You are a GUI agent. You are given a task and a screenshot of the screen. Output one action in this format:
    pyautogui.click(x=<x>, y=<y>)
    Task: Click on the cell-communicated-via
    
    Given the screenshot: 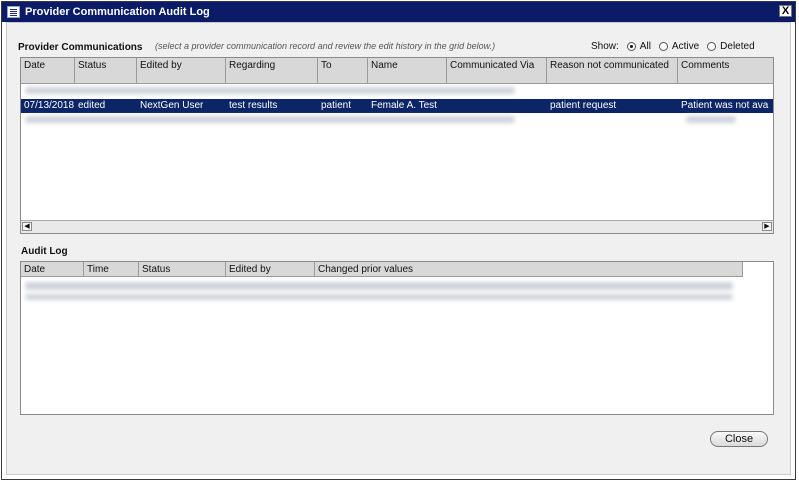 What is the action you would take?
    pyautogui.click(x=497, y=106)
    